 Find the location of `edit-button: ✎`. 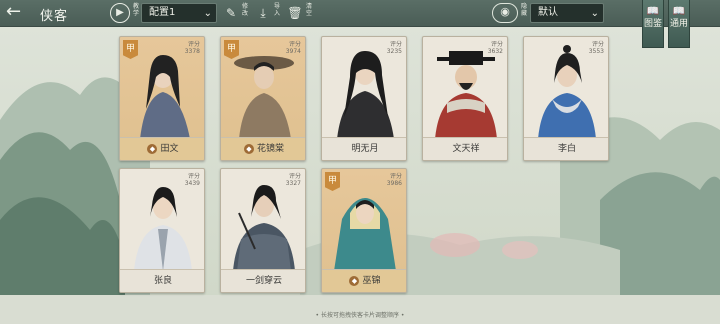

edit-button: ✎ is located at coordinates (231, 13).